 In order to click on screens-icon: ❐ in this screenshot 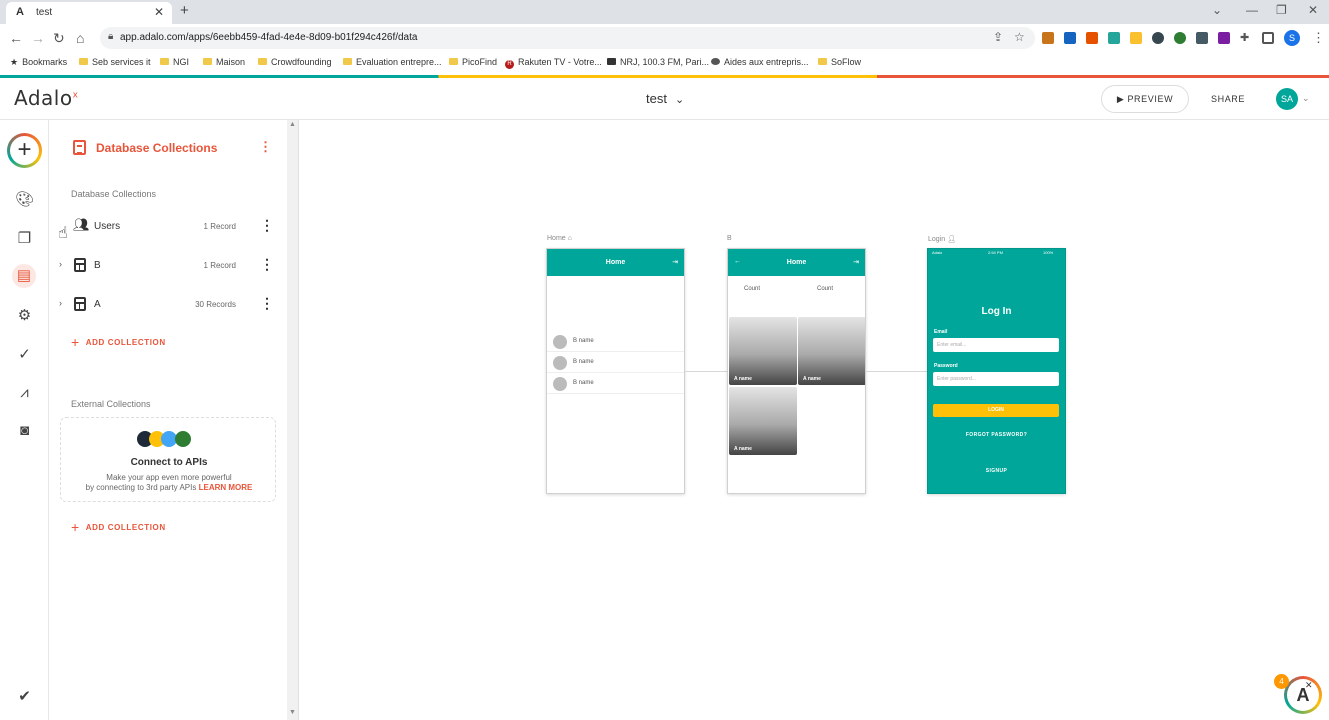, I will do `click(24, 240)`.